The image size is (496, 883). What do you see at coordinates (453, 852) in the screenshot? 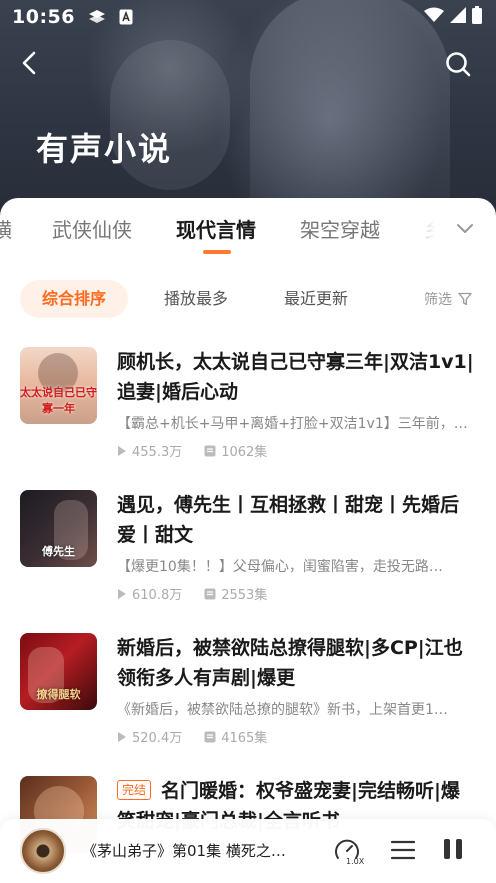
I see `pause-button` at bounding box center [453, 852].